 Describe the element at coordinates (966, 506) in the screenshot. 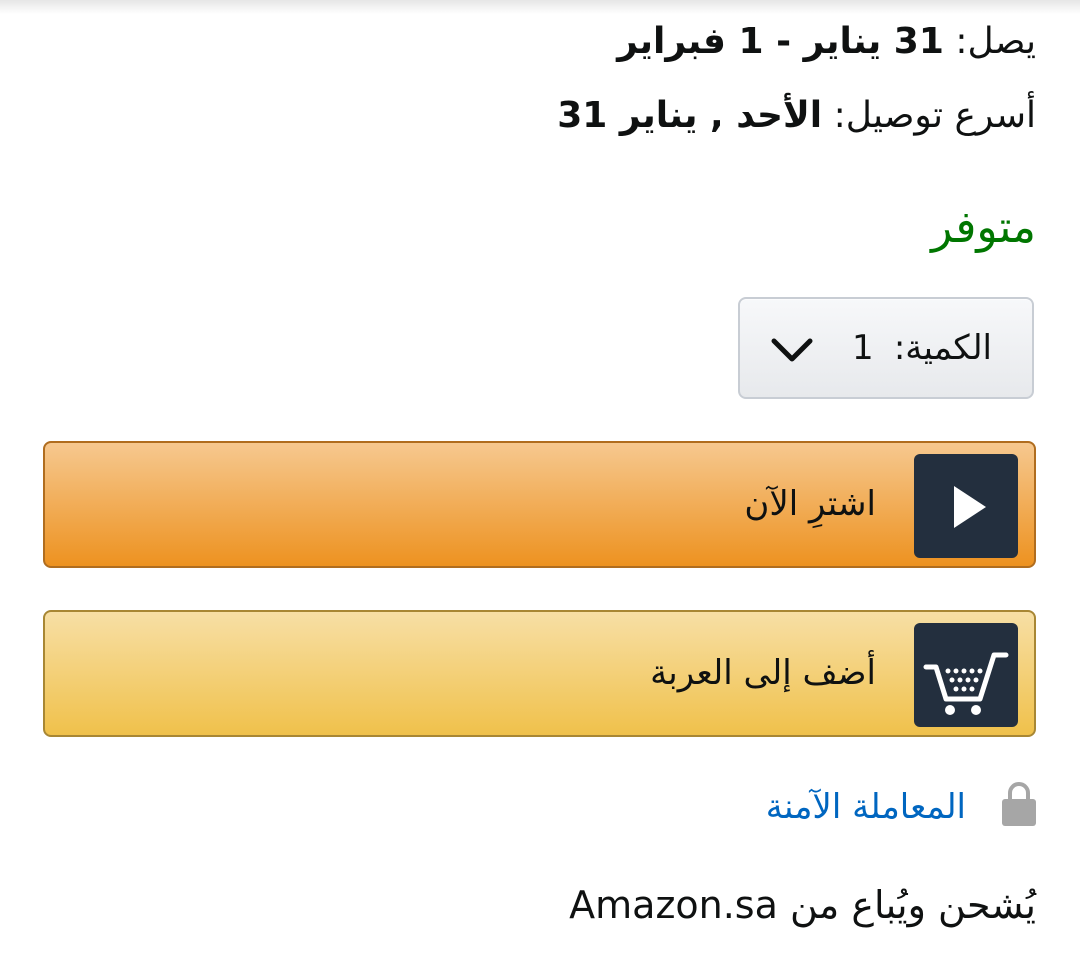

I see `play-icon` at that location.